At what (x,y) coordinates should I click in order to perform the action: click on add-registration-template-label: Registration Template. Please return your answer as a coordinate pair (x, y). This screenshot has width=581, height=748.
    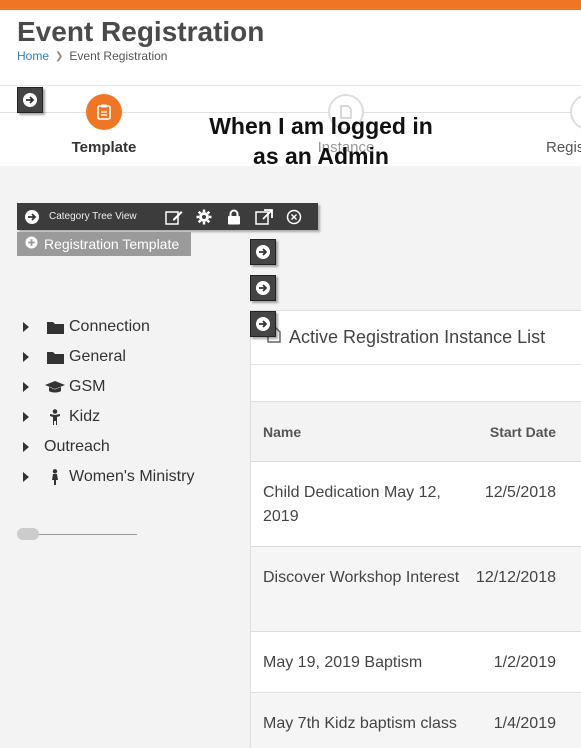
    Looking at the image, I should click on (112, 244).